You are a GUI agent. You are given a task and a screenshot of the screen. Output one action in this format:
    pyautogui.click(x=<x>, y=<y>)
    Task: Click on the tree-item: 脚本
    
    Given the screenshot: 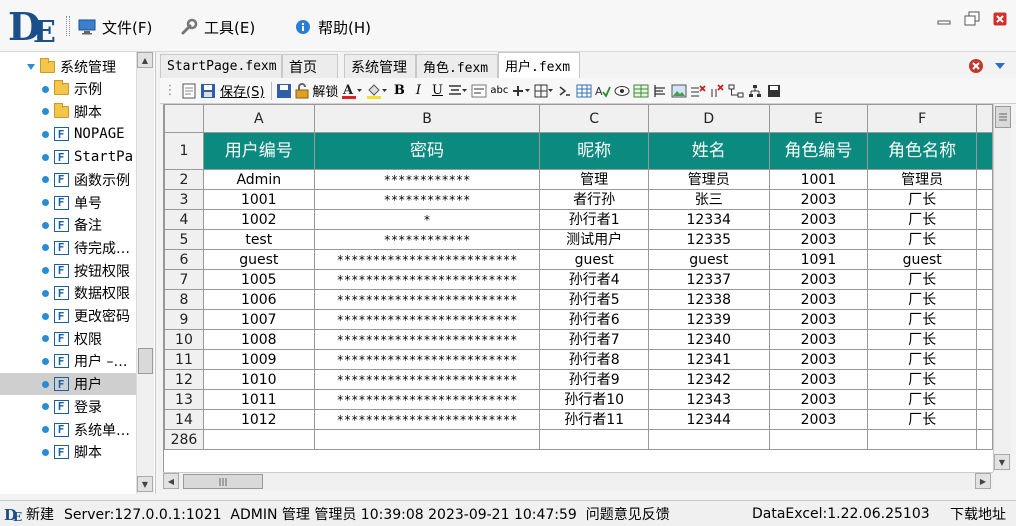 What is the action you would take?
    pyautogui.click(x=68, y=112)
    